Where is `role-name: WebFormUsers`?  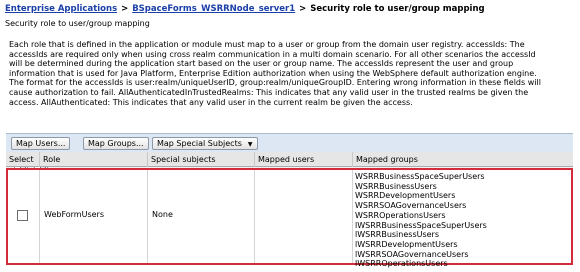 role-name: WebFormUsers is located at coordinates (74, 214).